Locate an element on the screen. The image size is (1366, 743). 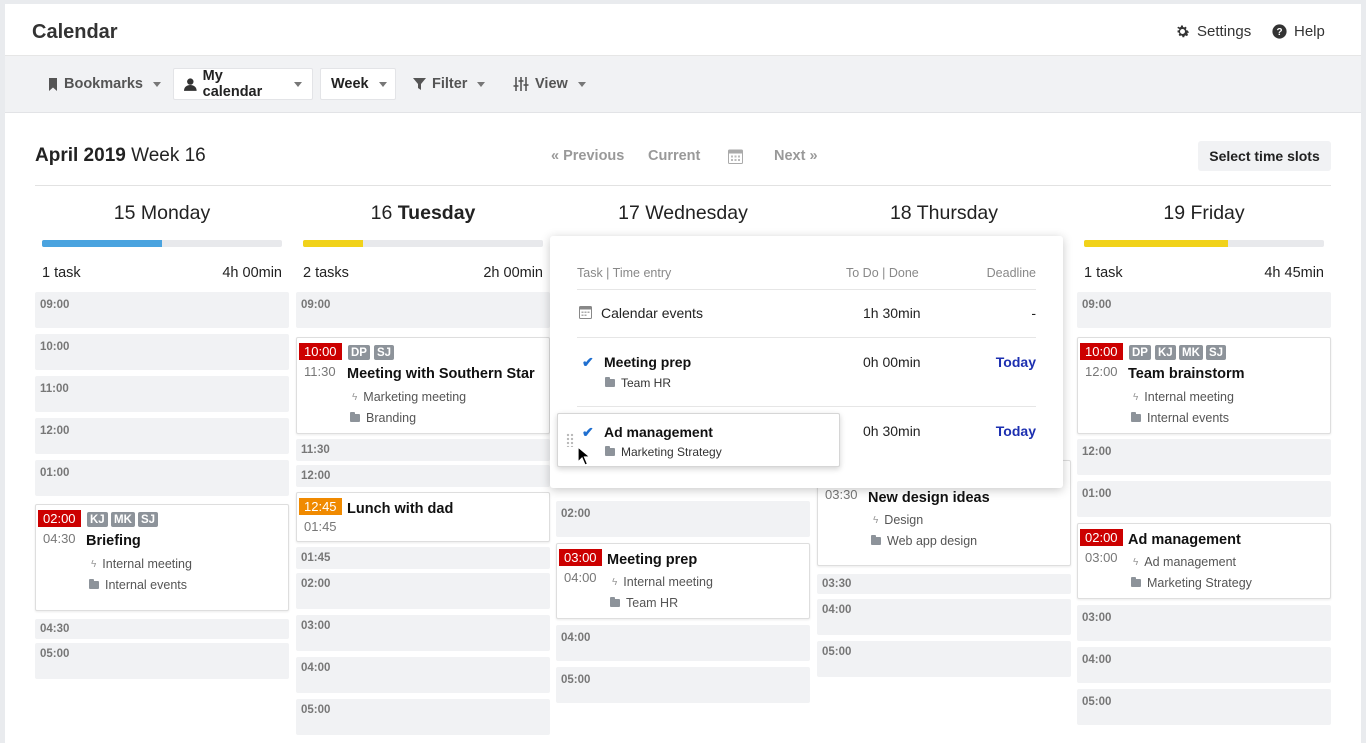
my-calendar-dropdown: My calendar is located at coordinates (243, 84).